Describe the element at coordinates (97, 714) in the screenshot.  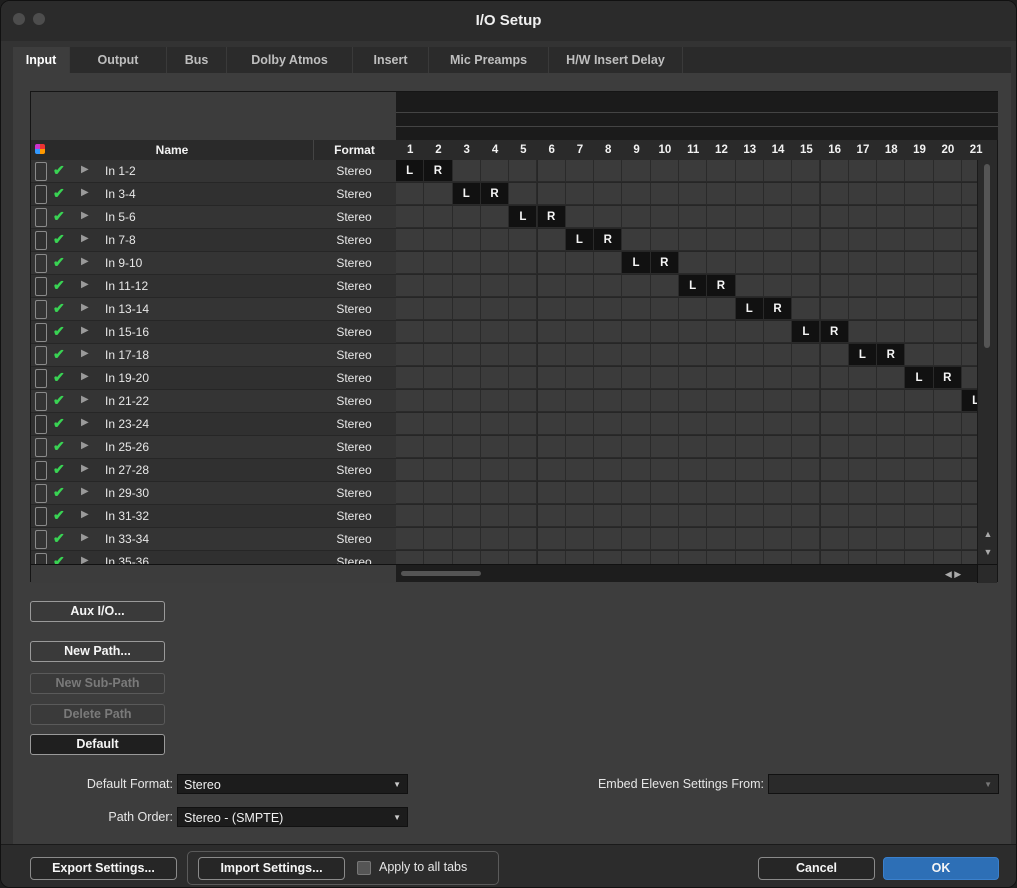
I see `delete-path-button: Delete Path` at that location.